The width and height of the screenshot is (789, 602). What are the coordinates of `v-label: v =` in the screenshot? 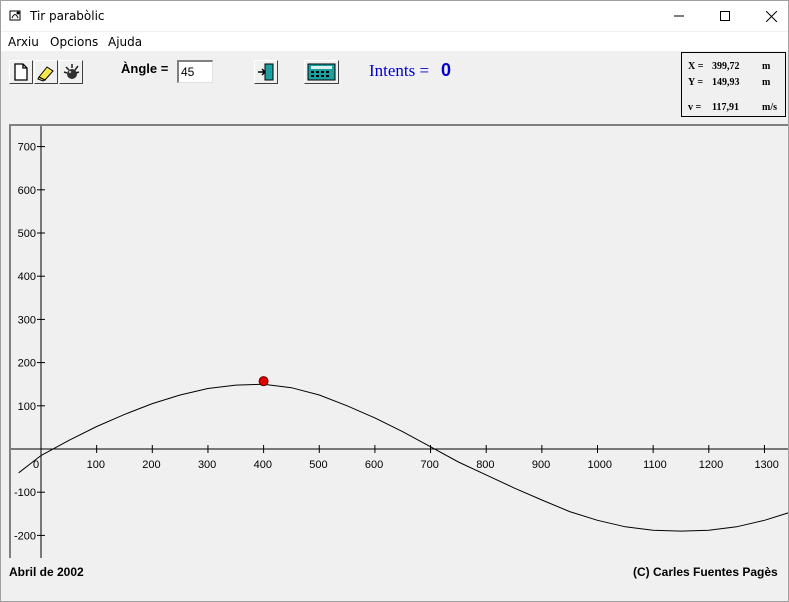 It's located at (695, 107).